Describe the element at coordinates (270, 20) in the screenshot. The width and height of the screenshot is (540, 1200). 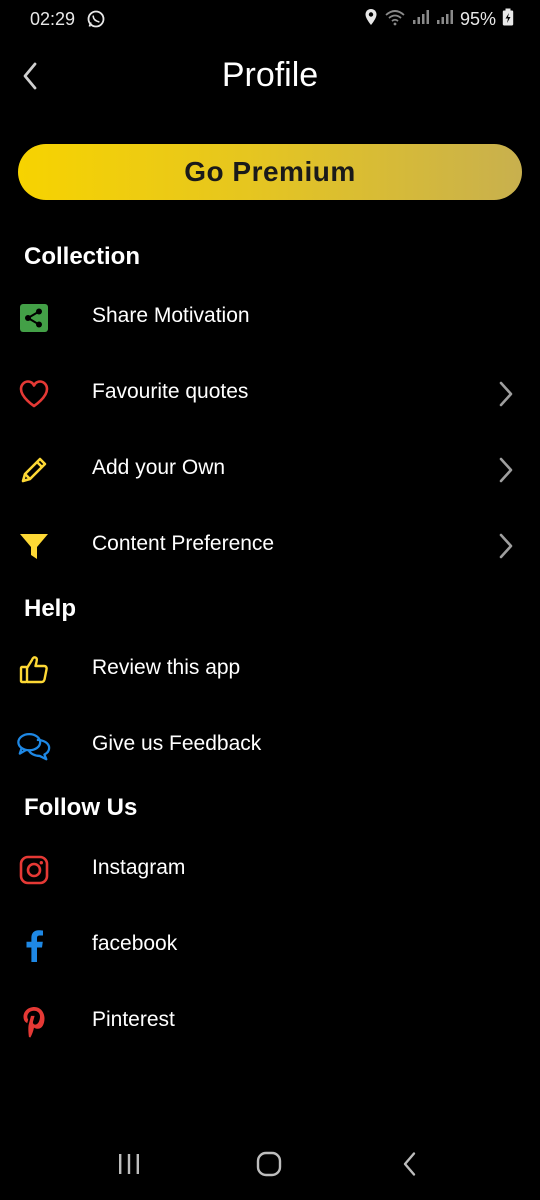
I see `status-bar: 02:29 95%` at that location.